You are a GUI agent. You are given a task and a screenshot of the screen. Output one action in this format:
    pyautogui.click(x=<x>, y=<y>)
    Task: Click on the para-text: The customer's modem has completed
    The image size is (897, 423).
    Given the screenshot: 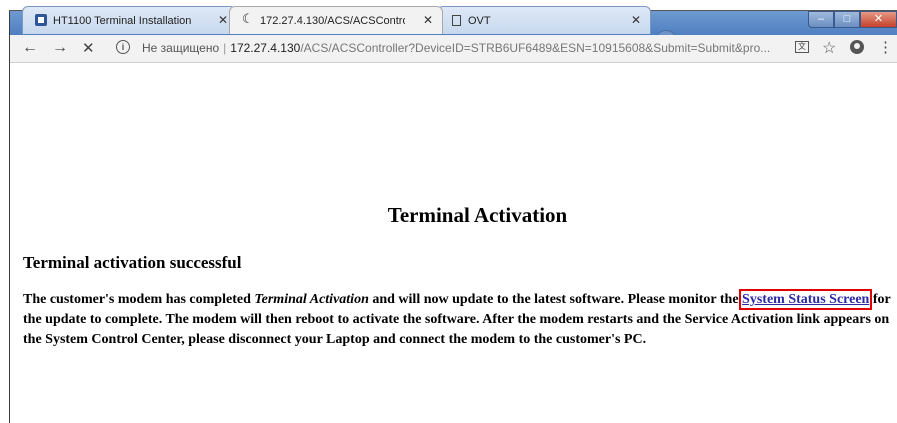 What is the action you would take?
    pyautogui.click(x=139, y=299)
    